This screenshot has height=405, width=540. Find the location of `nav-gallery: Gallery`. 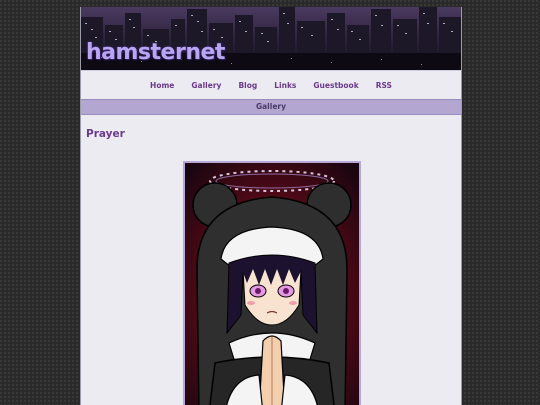

nav-gallery: Gallery is located at coordinates (206, 85).